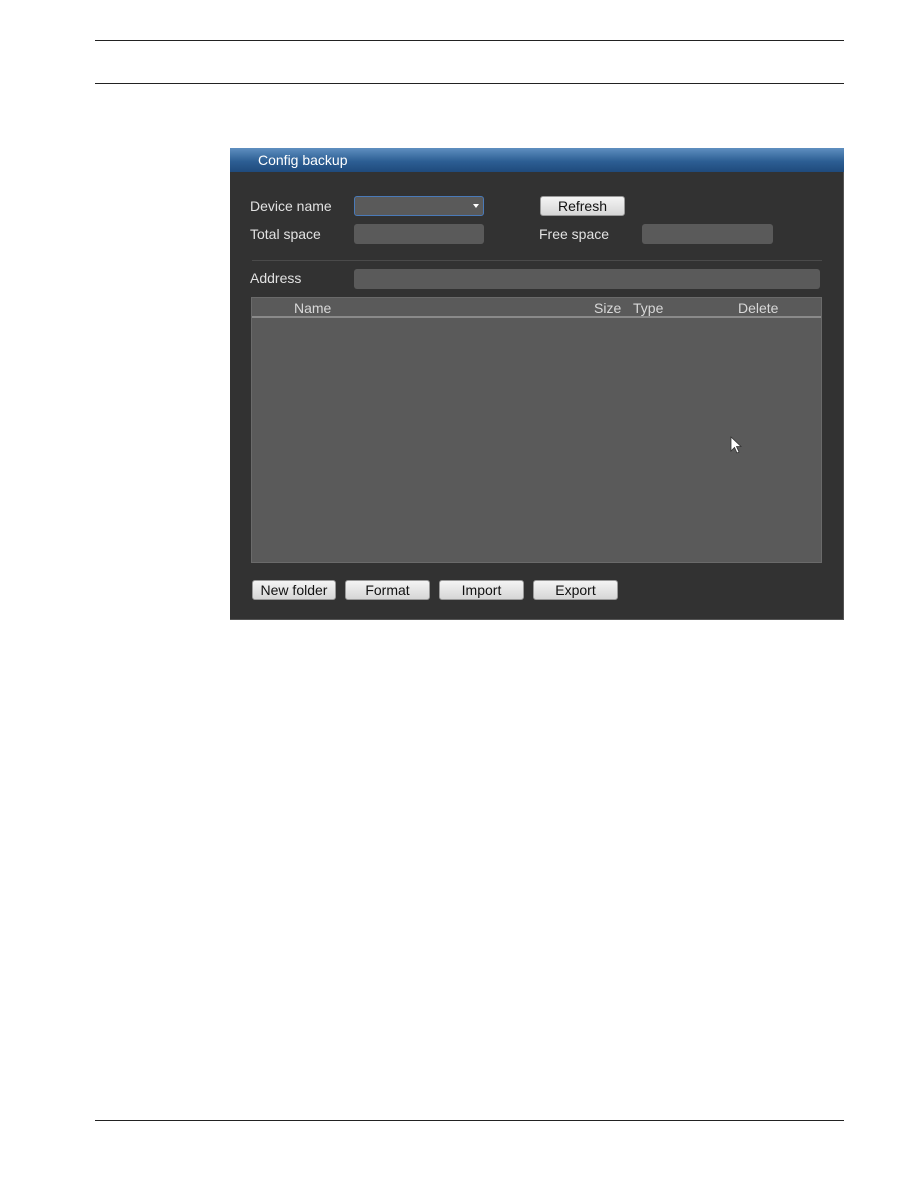 This screenshot has height=1188, width=918. Describe the element at coordinates (276, 278) in the screenshot. I see `address-label: Address` at that location.